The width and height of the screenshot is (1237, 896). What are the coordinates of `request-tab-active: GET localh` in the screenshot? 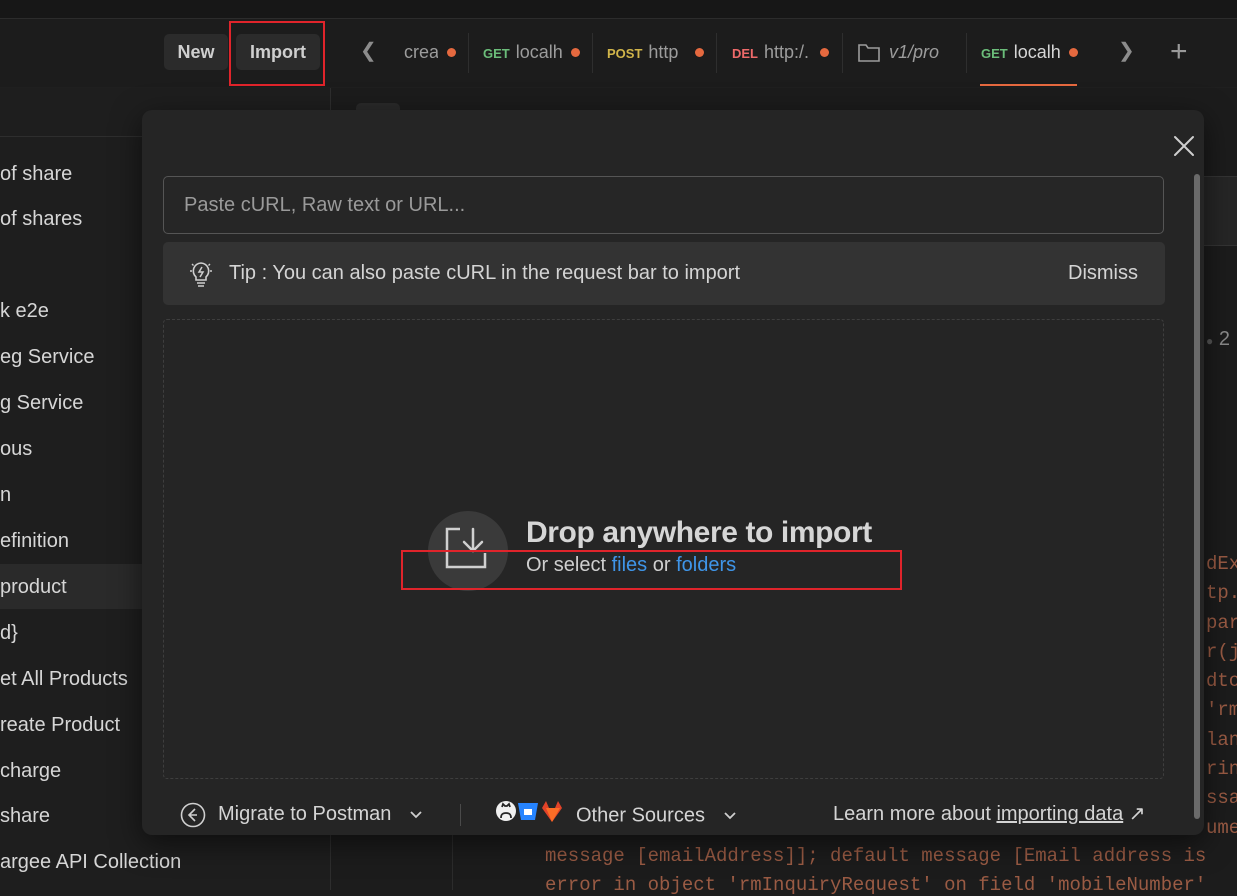 It's located at (1021, 52).